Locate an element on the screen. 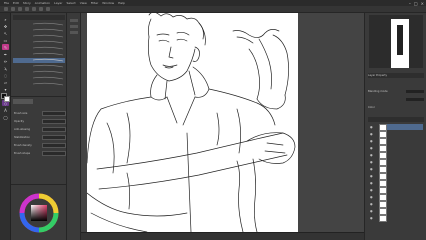 The width and height of the screenshot is (426, 240). color-wheel is located at coordinates (39, 213).